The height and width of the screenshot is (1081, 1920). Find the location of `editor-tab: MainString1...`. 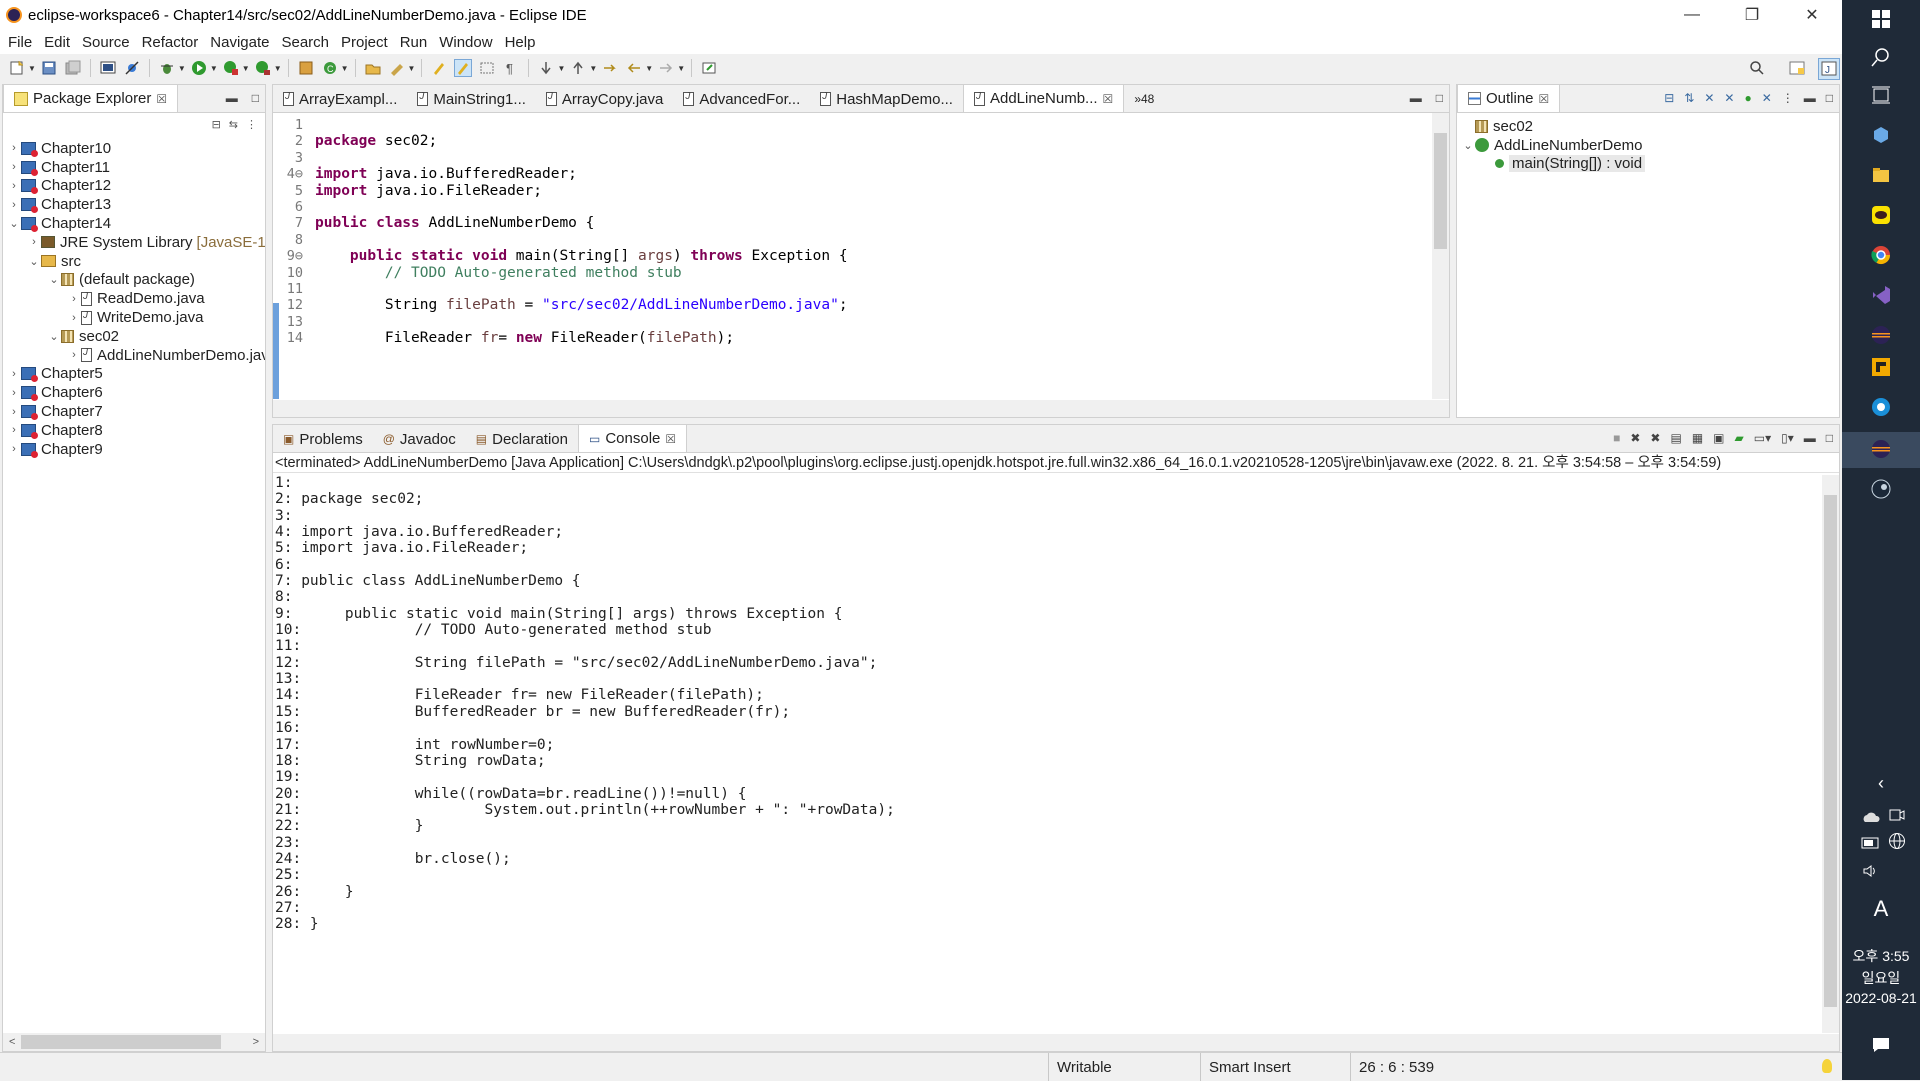

editor-tab: MainString1... is located at coordinates (471, 99).